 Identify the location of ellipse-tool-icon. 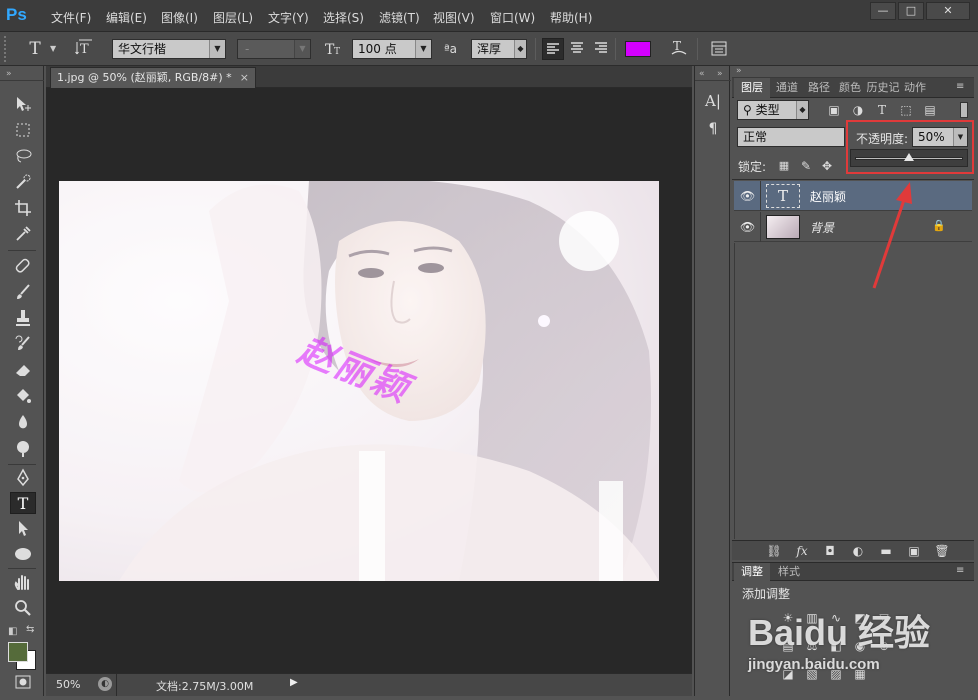
(23, 555).